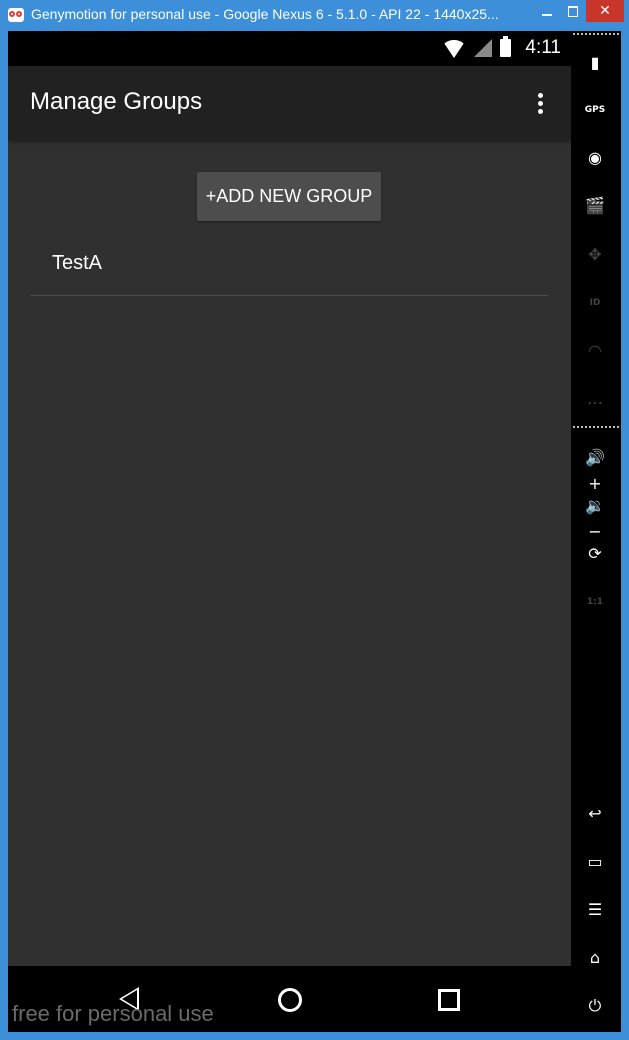  I want to click on network-icon: ◠, so click(595, 351).